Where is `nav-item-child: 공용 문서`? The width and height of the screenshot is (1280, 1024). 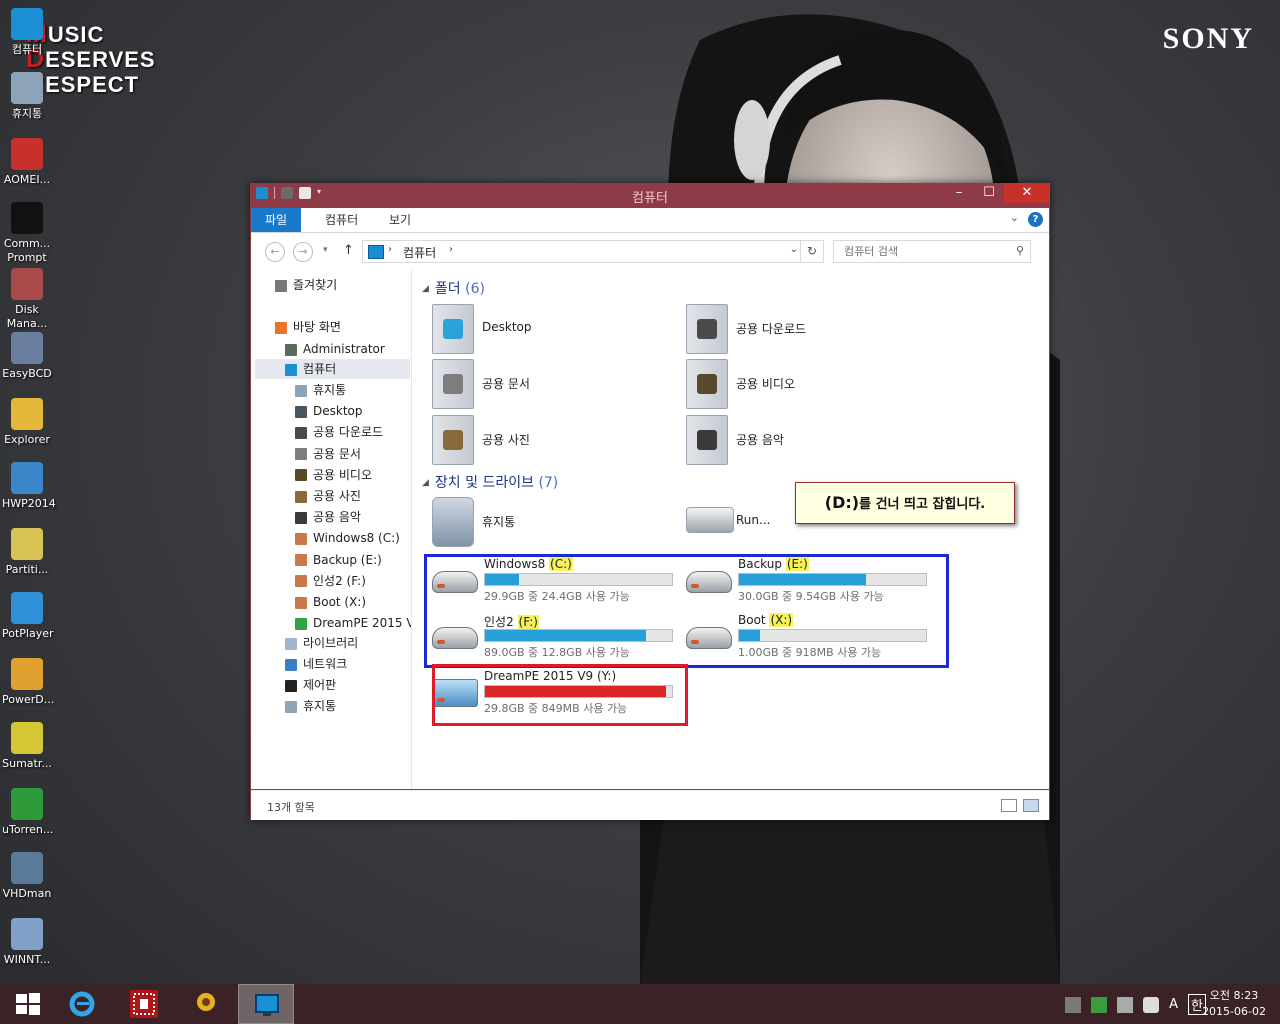
nav-item-child: 공용 문서 is located at coordinates (328, 454).